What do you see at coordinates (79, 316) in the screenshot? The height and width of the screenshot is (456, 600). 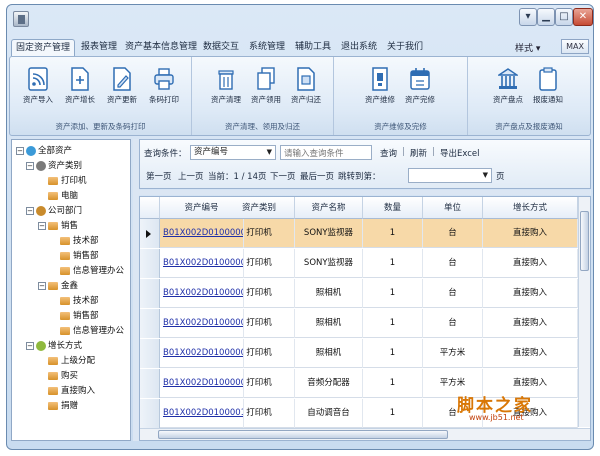 I see `tree-node-sales-dept-2: 销售部` at bounding box center [79, 316].